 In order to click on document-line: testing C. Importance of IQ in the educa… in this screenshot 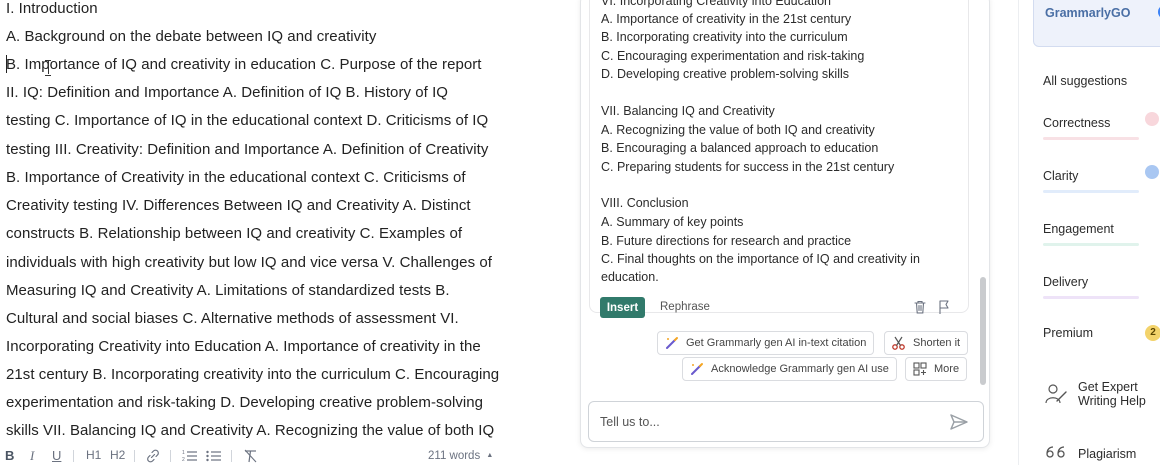, I will do `click(247, 121)`.